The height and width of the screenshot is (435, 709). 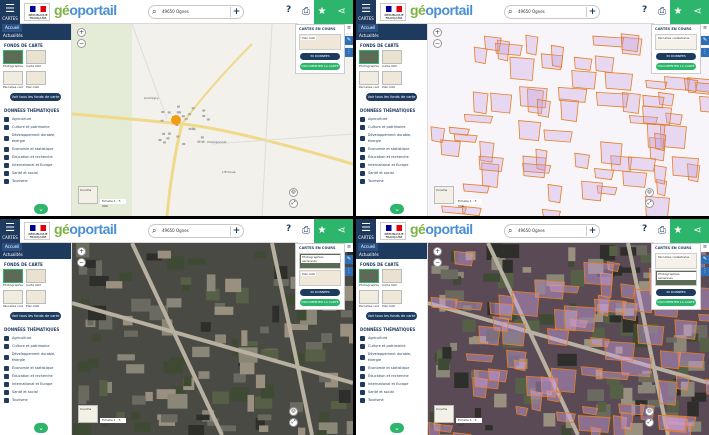 What do you see at coordinates (10, 231) in the screenshot?
I see `menu-button: ☰ CARTES` at bounding box center [10, 231].